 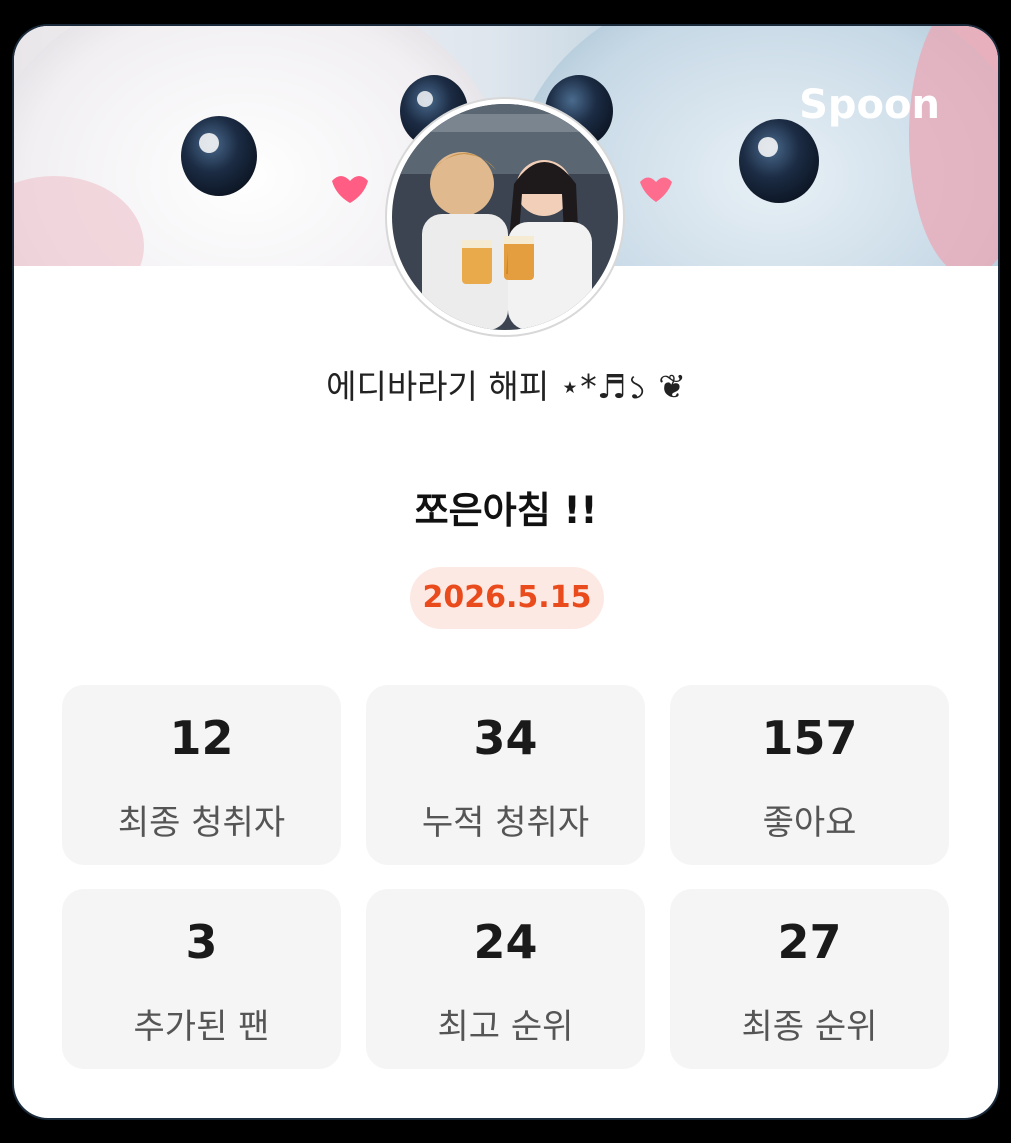 What do you see at coordinates (809, 942) in the screenshot?
I see `stat-value: 27` at bounding box center [809, 942].